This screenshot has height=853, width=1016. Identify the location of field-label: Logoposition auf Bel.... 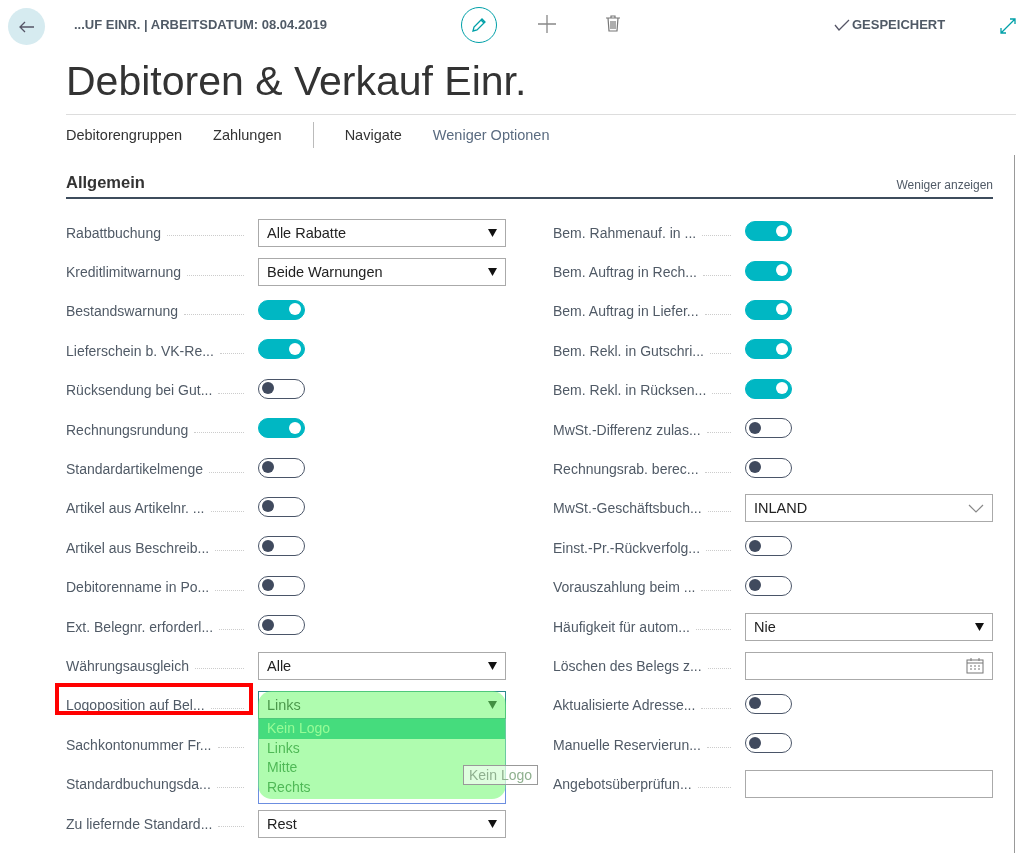
(135, 705).